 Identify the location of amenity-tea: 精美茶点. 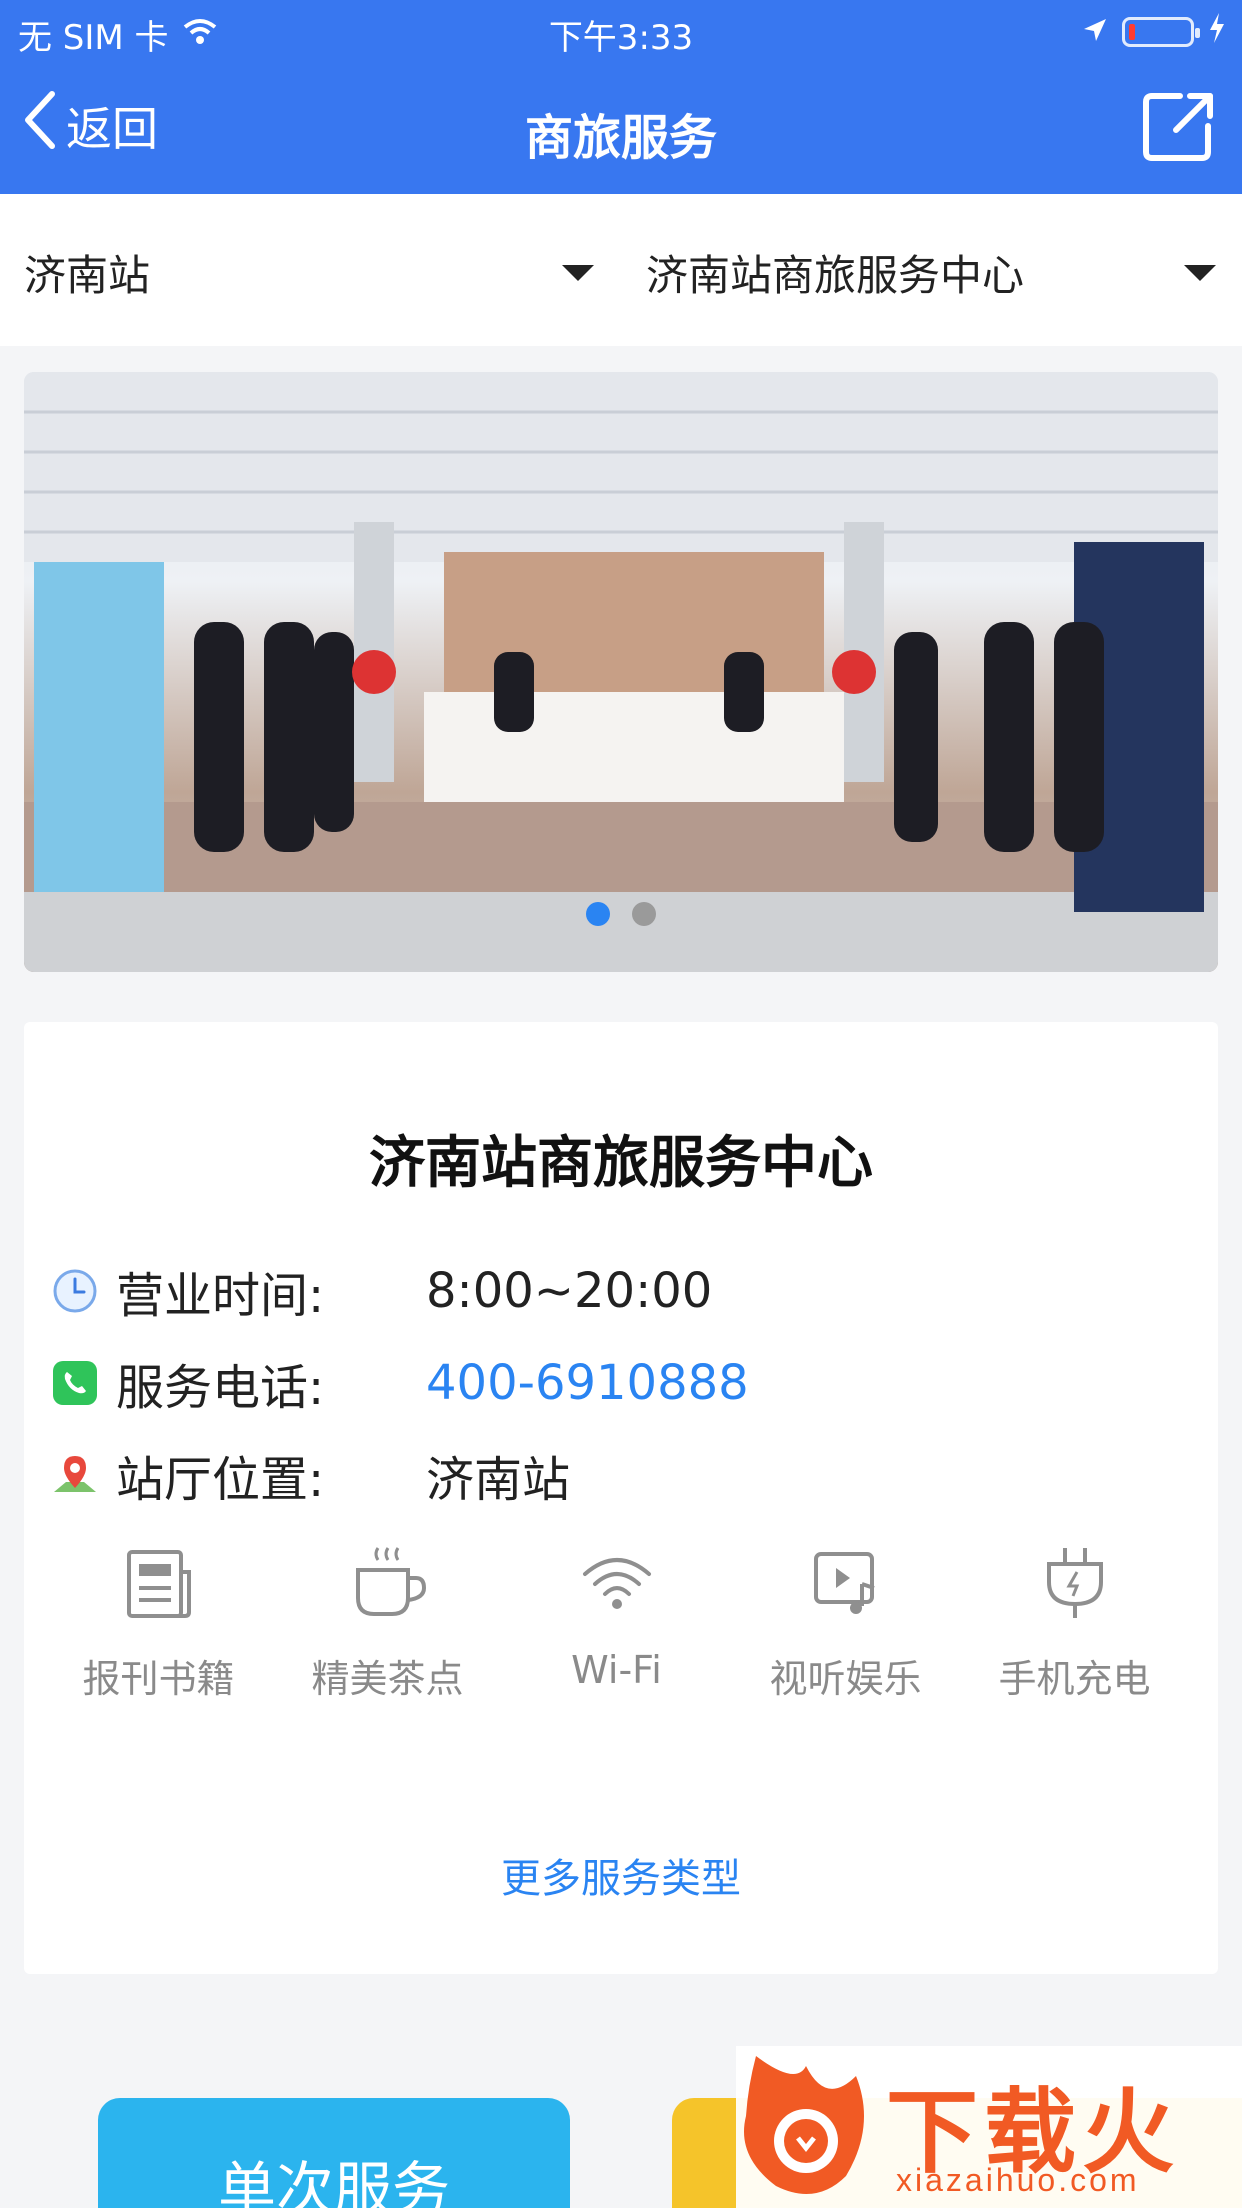
(387, 1622).